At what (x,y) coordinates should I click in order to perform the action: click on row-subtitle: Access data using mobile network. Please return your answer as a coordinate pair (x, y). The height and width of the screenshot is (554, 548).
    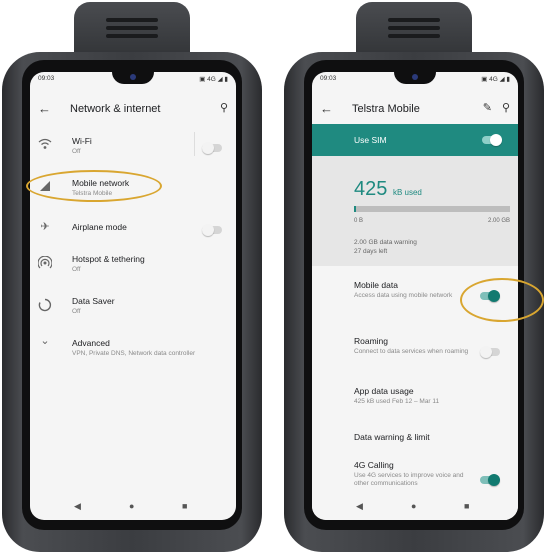
    Looking at the image, I should click on (403, 295).